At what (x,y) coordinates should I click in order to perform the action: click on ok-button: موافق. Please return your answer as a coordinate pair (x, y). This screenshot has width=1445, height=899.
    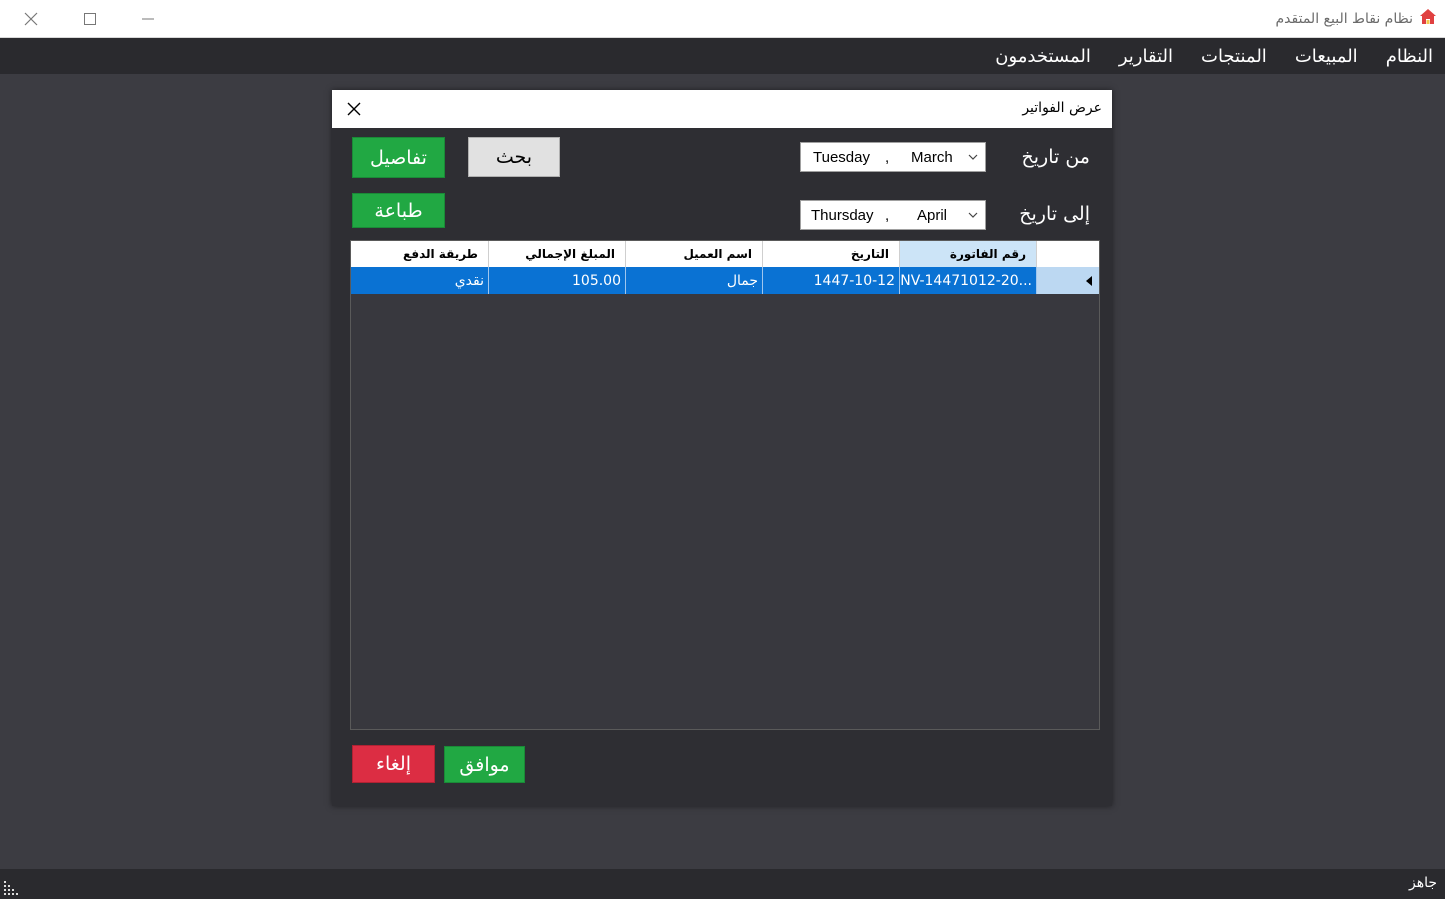
    Looking at the image, I should click on (484, 764).